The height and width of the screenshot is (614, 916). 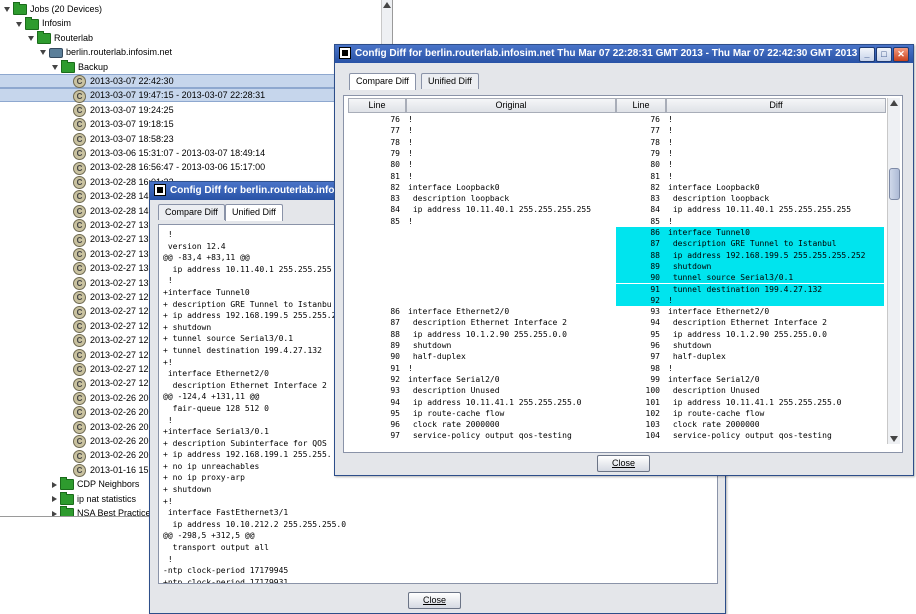 What do you see at coordinates (616, 164) in the screenshot?
I see `table-row: 80! 80!` at bounding box center [616, 164].